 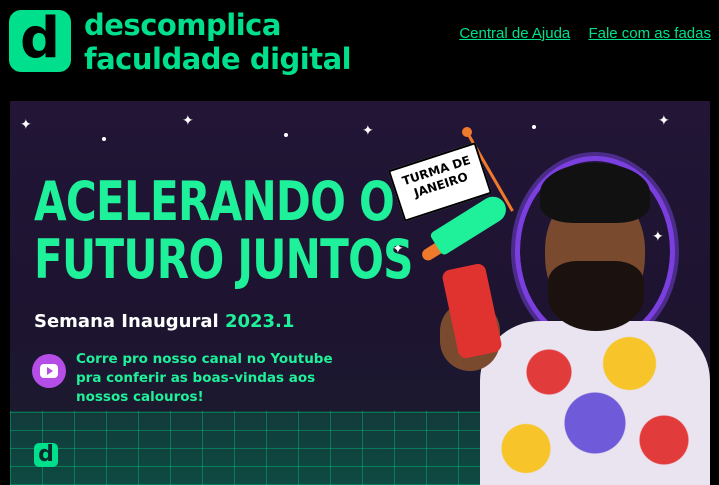 I want to click on play-icon, so click(x=49, y=371).